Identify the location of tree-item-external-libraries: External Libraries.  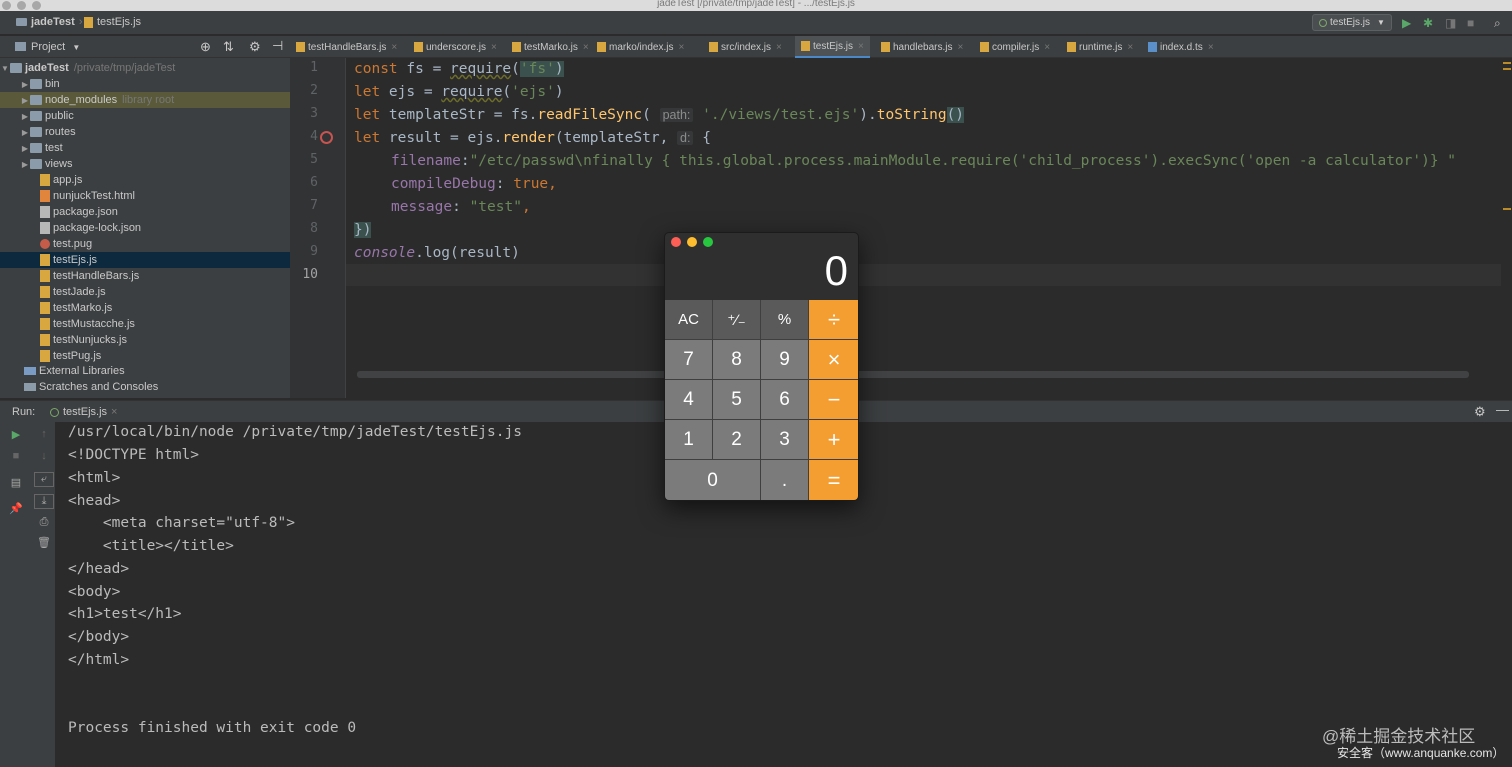
(145, 371).